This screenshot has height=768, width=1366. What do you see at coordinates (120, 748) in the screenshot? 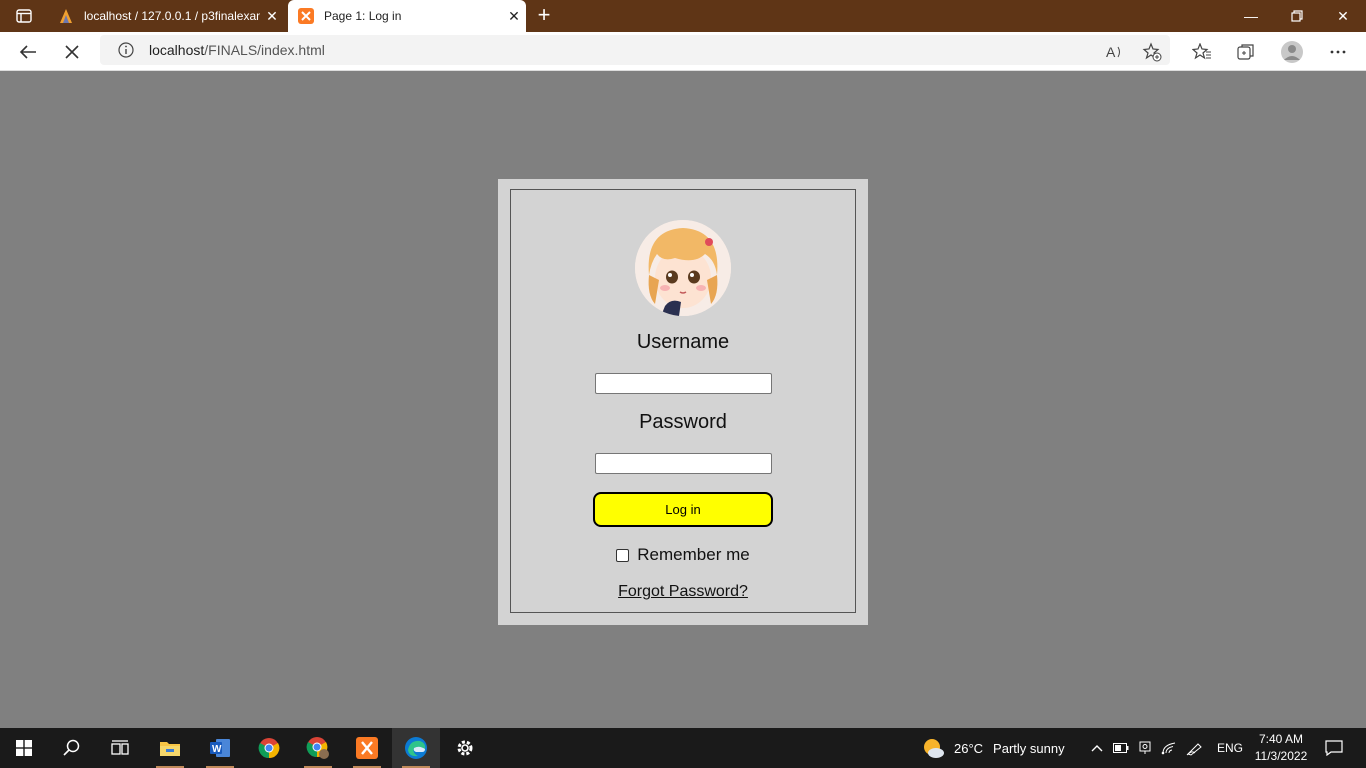
I see `task-view-icon` at bounding box center [120, 748].